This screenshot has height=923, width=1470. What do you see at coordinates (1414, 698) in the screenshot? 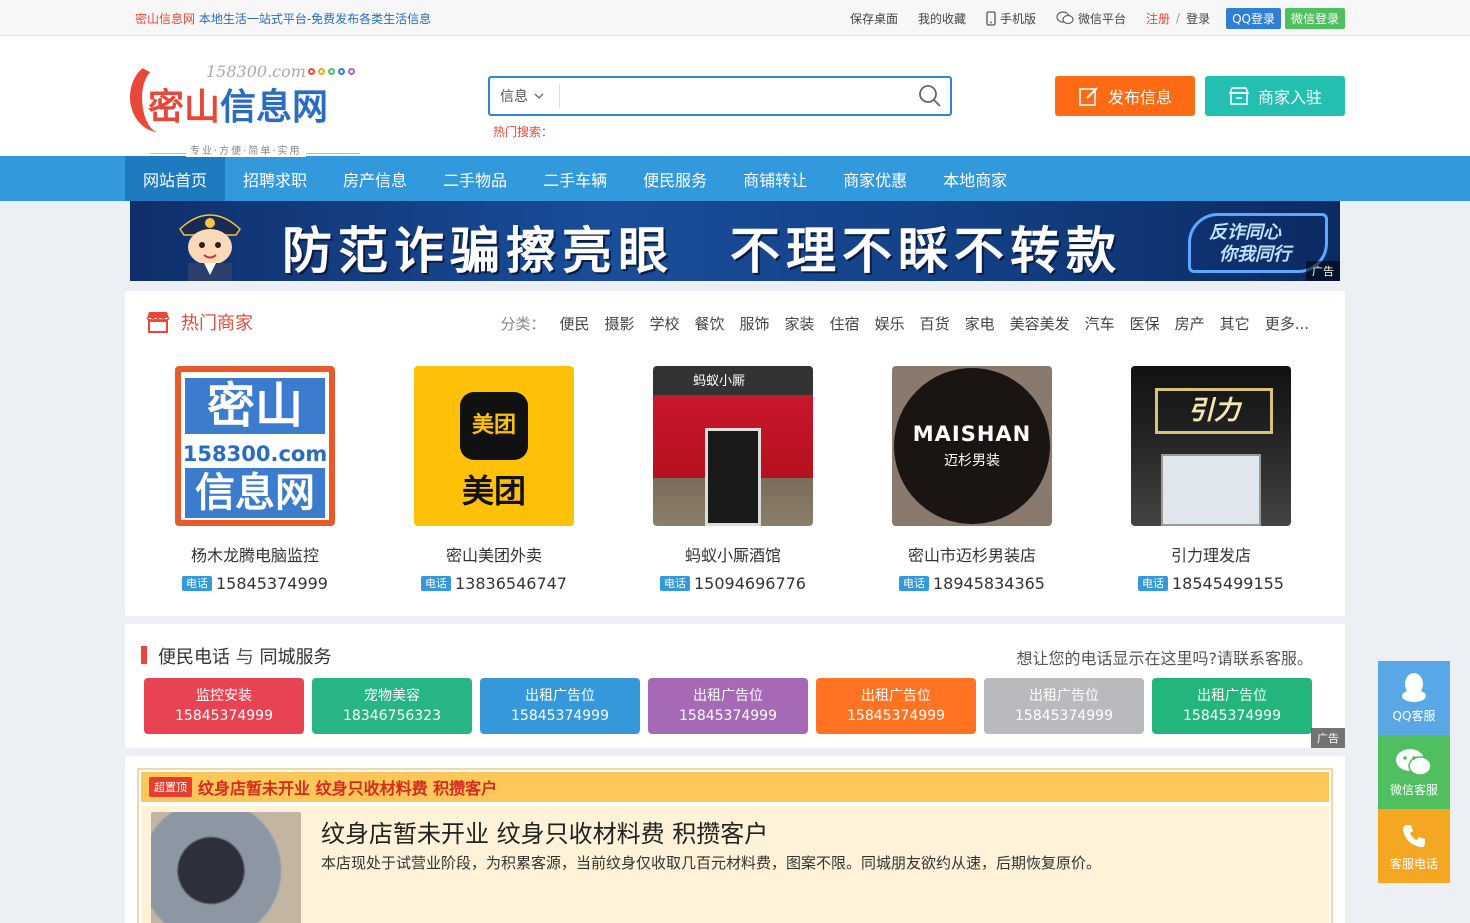
I see `qq-service-button: QQ客服` at bounding box center [1414, 698].